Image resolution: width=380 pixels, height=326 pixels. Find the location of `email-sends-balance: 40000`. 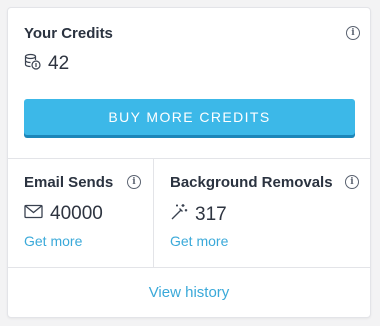

email-sends-balance: 40000 is located at coordinates (63, 214).